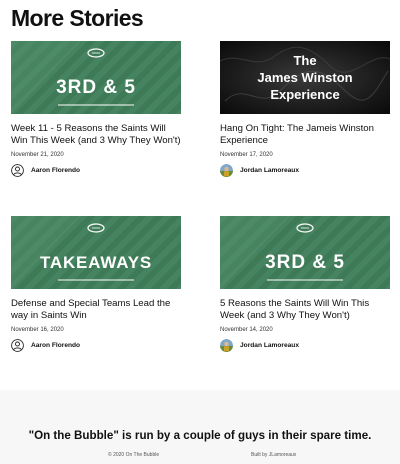 The height and width of the screenshot is (464, 400). What do you see at coordinates (246, 330) in the screenshot?
I see `story-date: November 14, 2020` at bounding box center [246, 330].